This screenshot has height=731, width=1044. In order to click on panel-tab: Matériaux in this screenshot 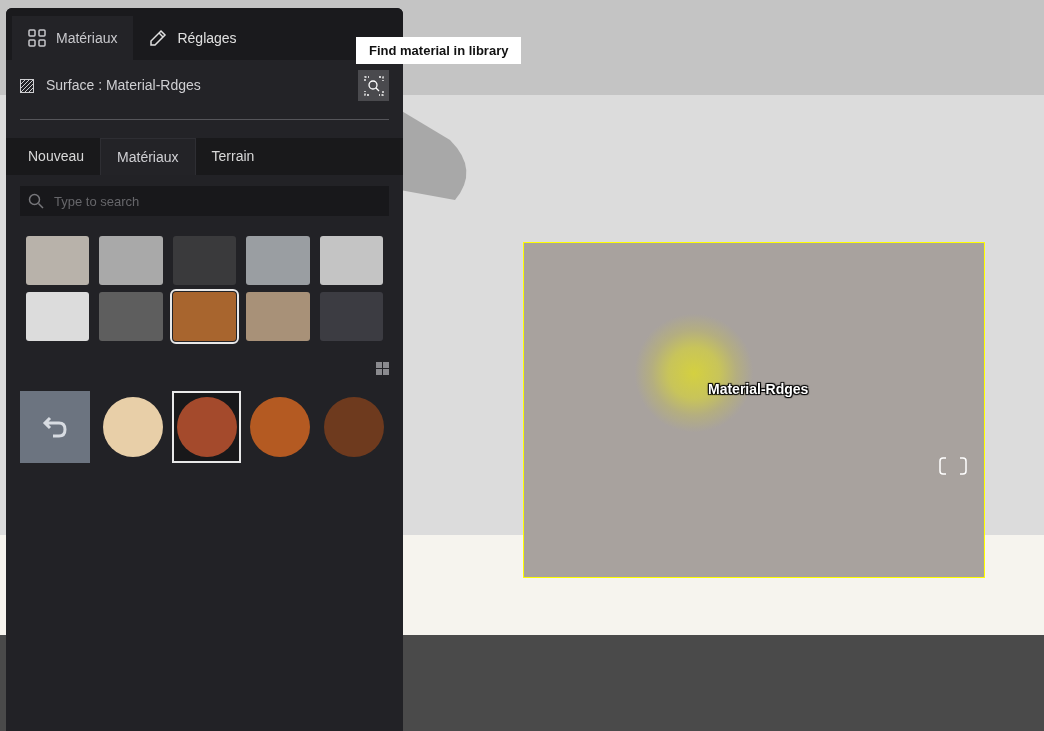, I will do `click(73, 38)`.